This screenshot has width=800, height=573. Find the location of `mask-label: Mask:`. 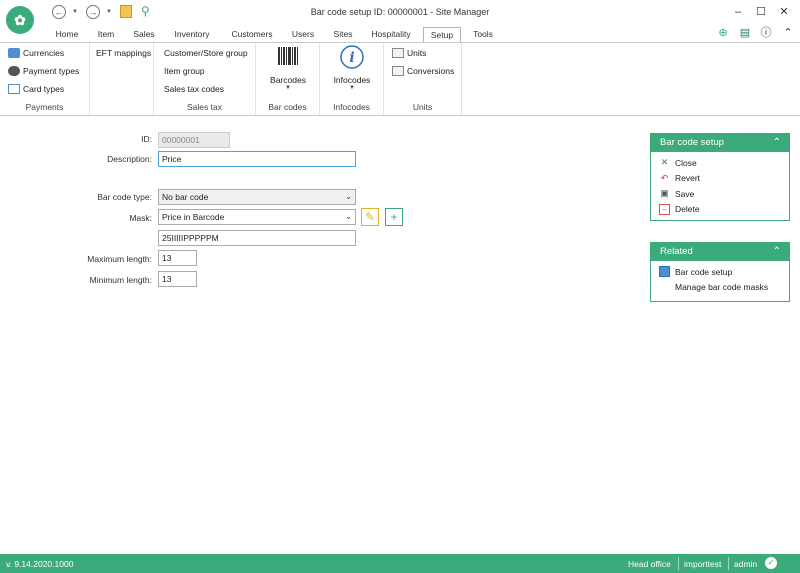

mask-label: Mask: is located at coordinates (140, 218).